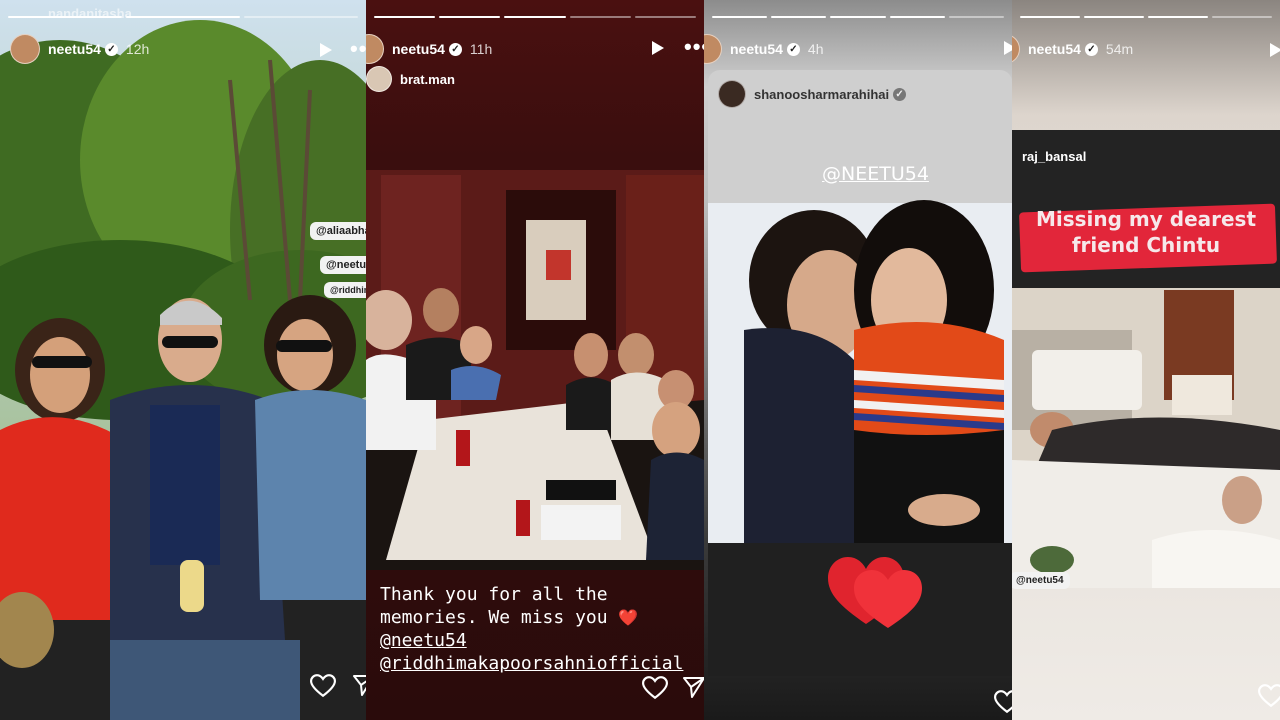 Image resolution: width=1280 pixels, height=720 pixels. I want to click on caption-line-1: Thank you for all the, so click(494, 594).